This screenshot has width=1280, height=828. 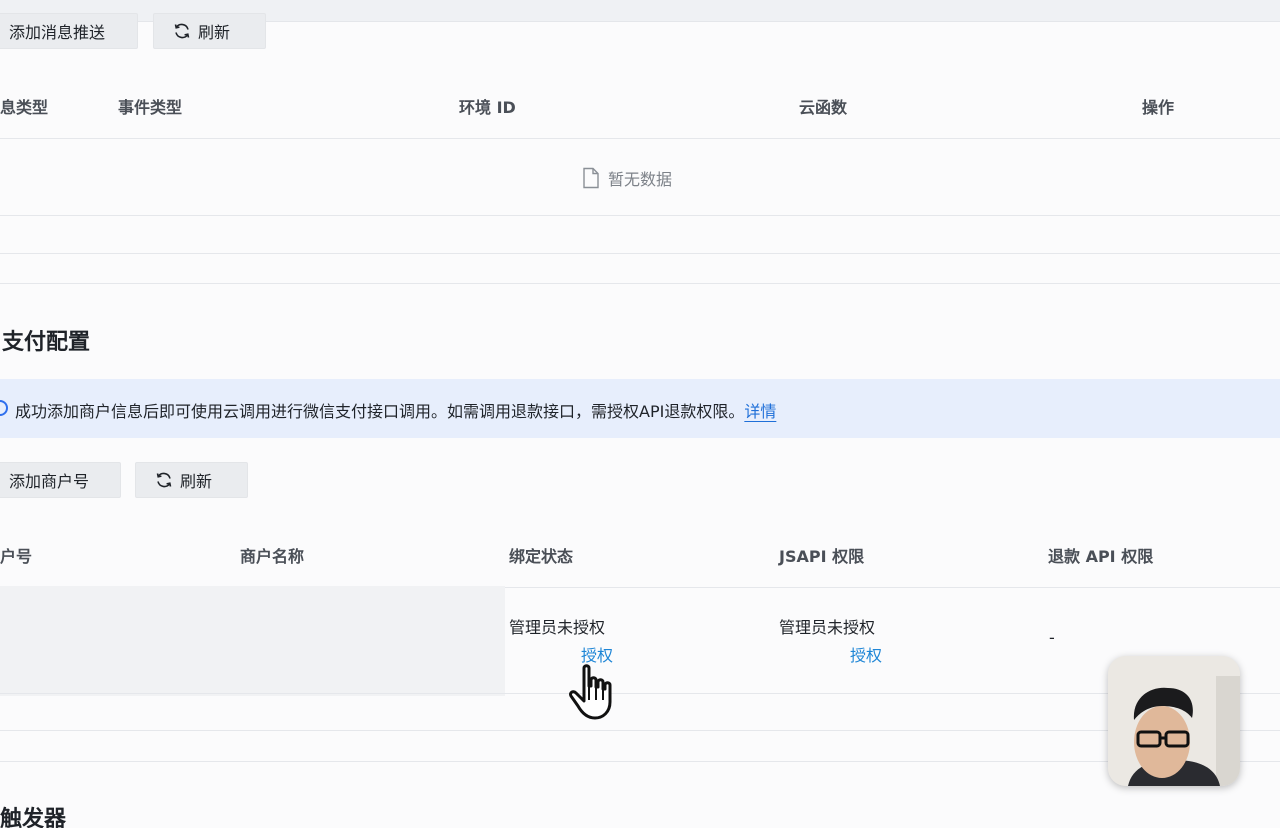 What do you see at coordinates (760, 411) in the screenshot?
I see `details-link: 详情` at bounding box center [760, 411].